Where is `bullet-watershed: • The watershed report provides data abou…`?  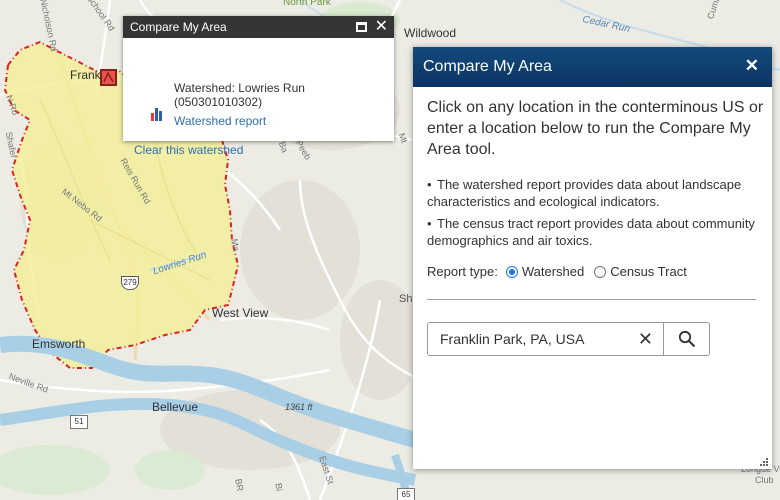
bullet-watershed: • The watershed report provides data abou… is located at coordinates (584, 193).